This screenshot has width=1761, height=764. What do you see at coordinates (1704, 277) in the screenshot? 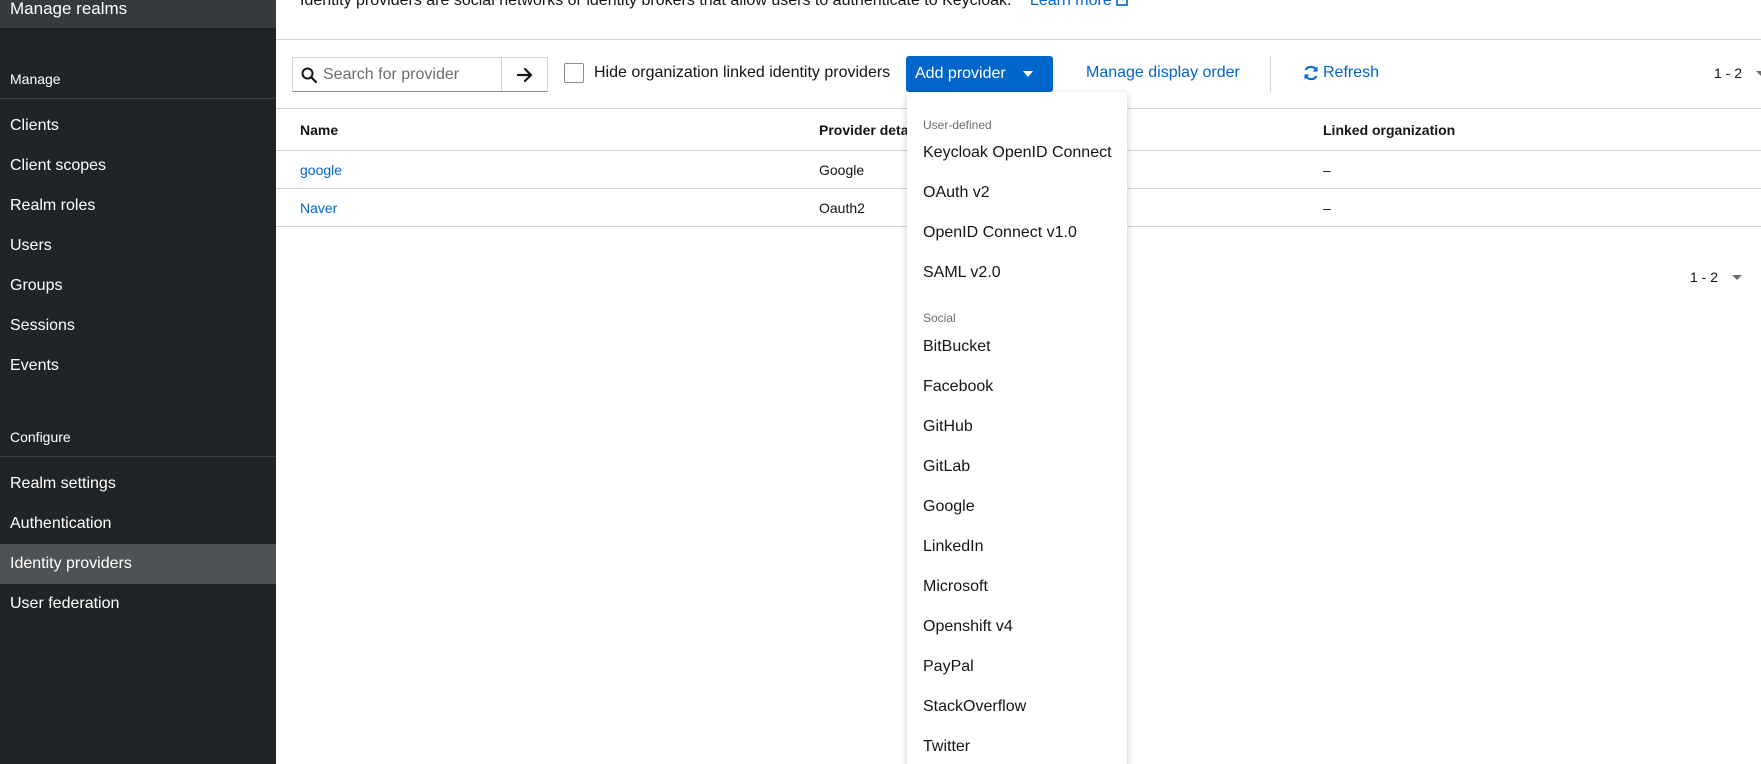
I see `pagination-bottom-label: 1 - 2` at bounding box center [1704, 277].